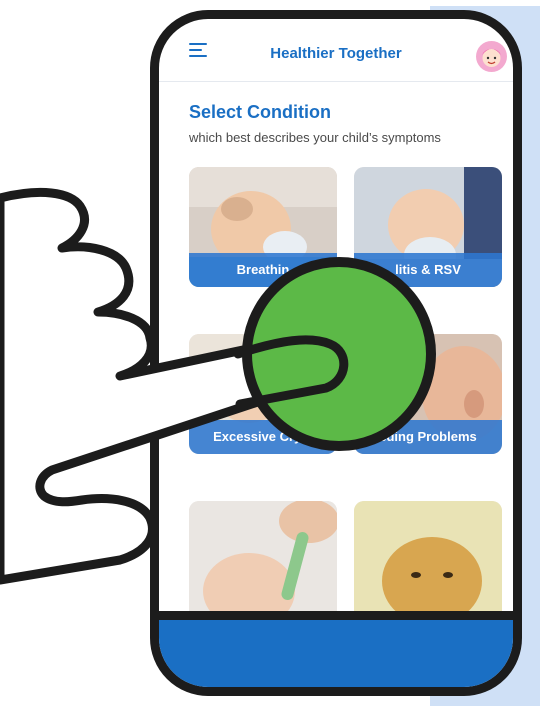 The height and width of the screenshot is (706, 540). Describe the element at coordinates (260, 112) in the screenshot. I see `page-title: Select Condition` at that location.